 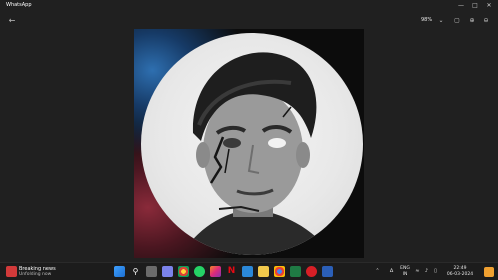 What do you see at coordinates (11, 271) in the screenshot?
I see `news-widget-icon` at bounding box center [11, 271].